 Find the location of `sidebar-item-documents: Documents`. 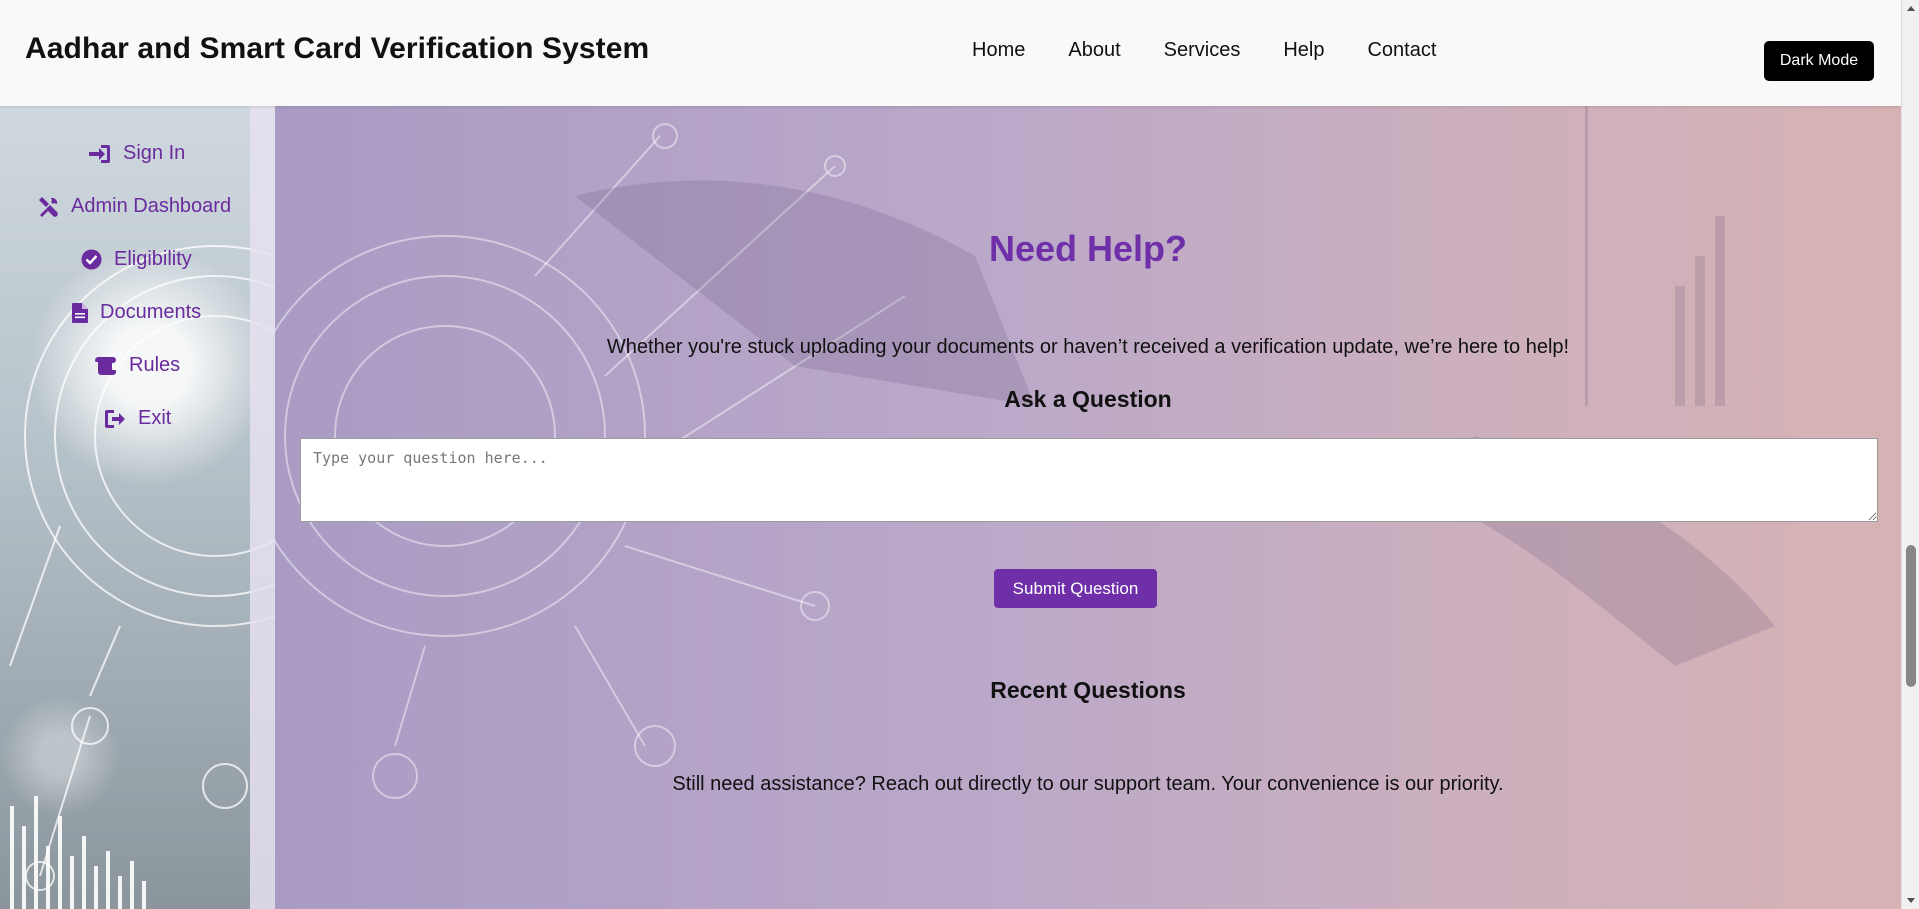

sidebar-item-documents: Documents is located at coordinates (136, 312).